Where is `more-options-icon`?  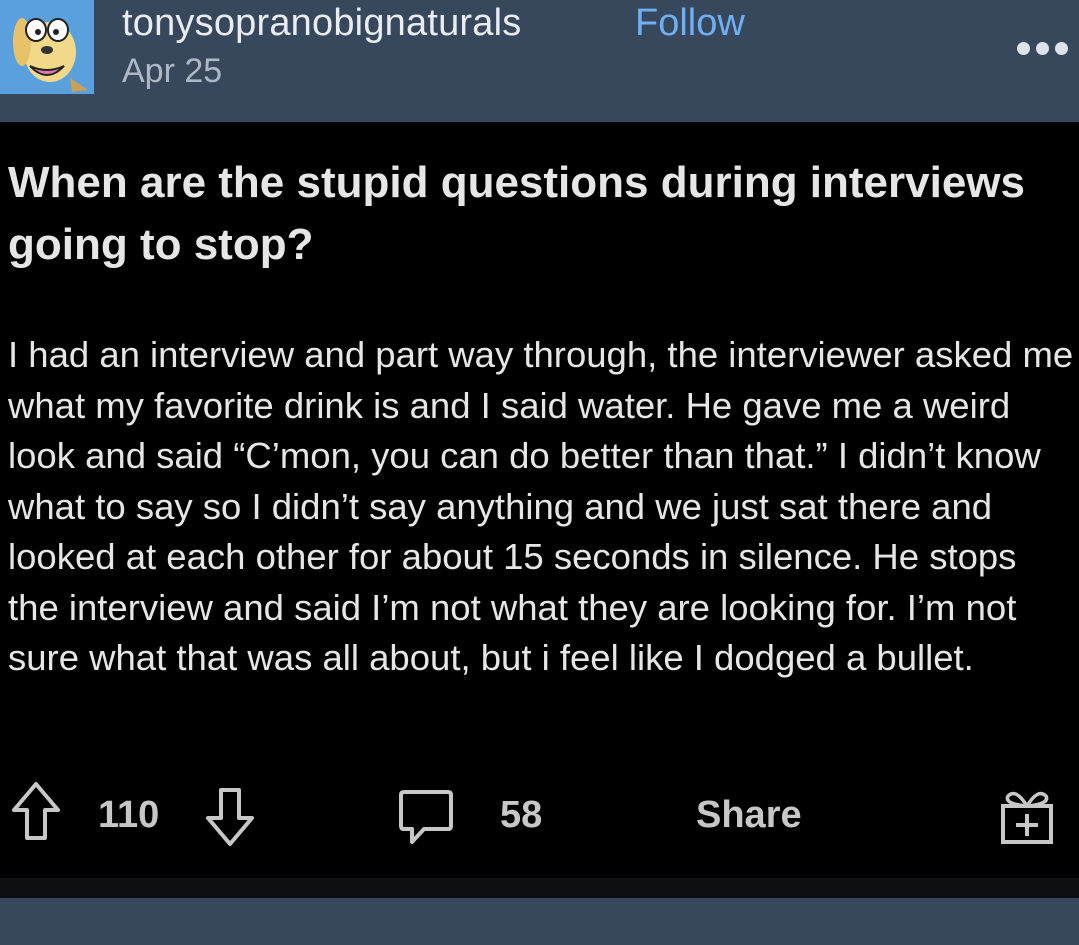
more-options-icon is located at coordinates (1045, 48).